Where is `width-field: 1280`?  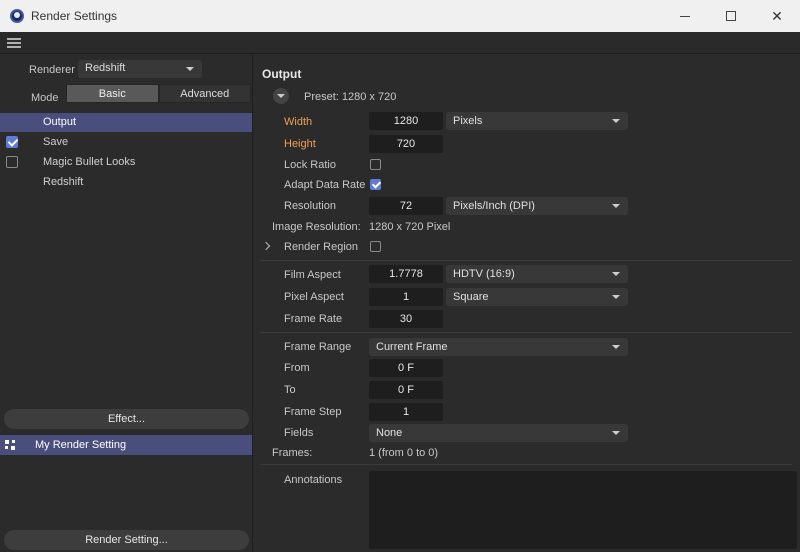 width-field: 1280 is located at coordinates (406, 121).